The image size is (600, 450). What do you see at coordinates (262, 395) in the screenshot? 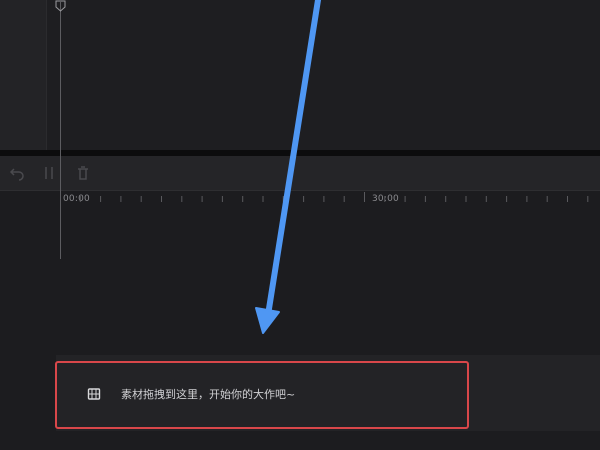
I see `highlight-box` at bounding box center [262, 395].